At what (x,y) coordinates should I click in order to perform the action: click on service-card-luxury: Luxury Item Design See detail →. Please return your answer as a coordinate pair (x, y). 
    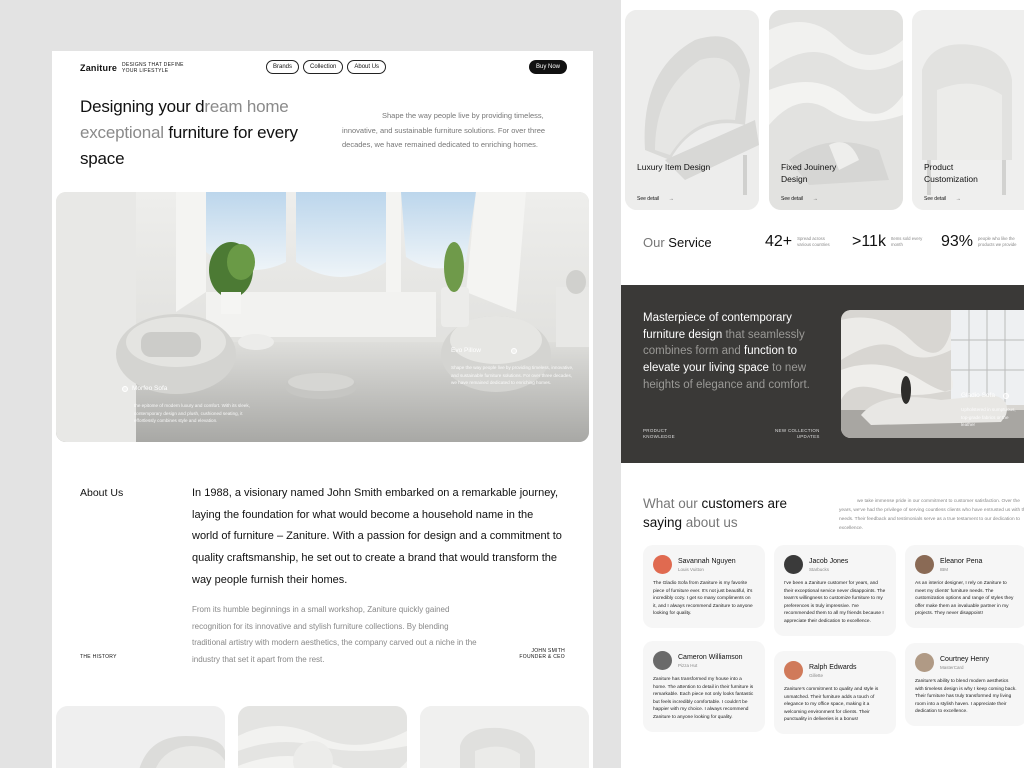
    Looking at the image, I should click on (692, 110).